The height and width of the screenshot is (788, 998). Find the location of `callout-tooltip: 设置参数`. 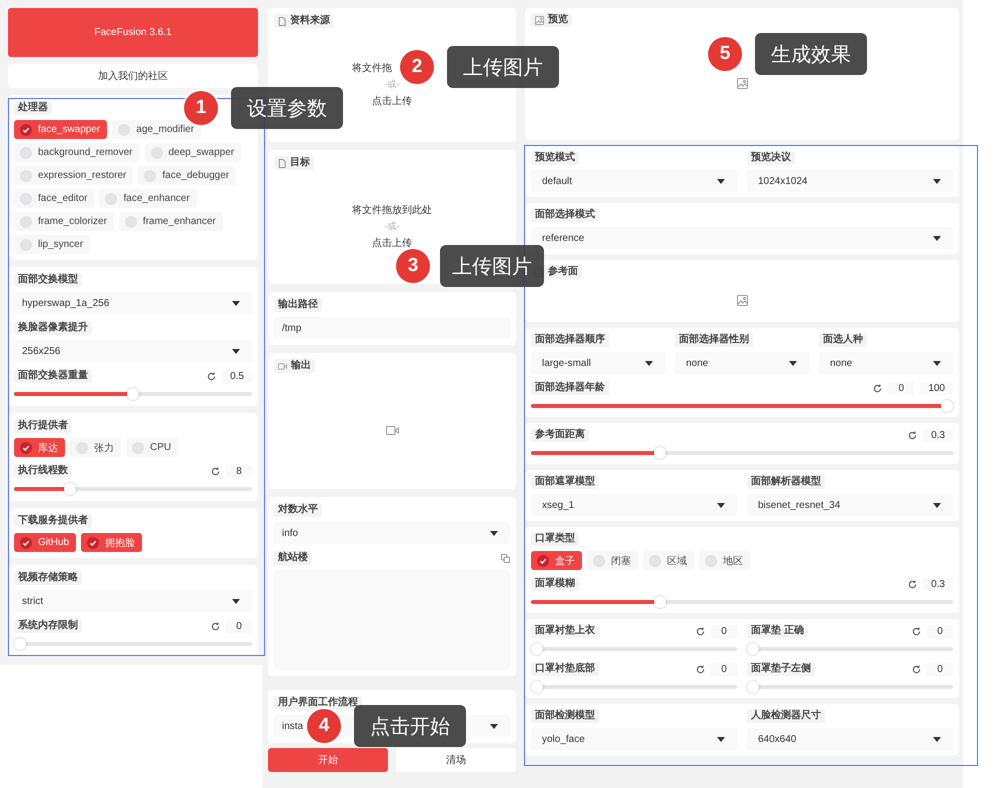

callout-tooltip: 设置参数 is located at coordinates (287, 108).